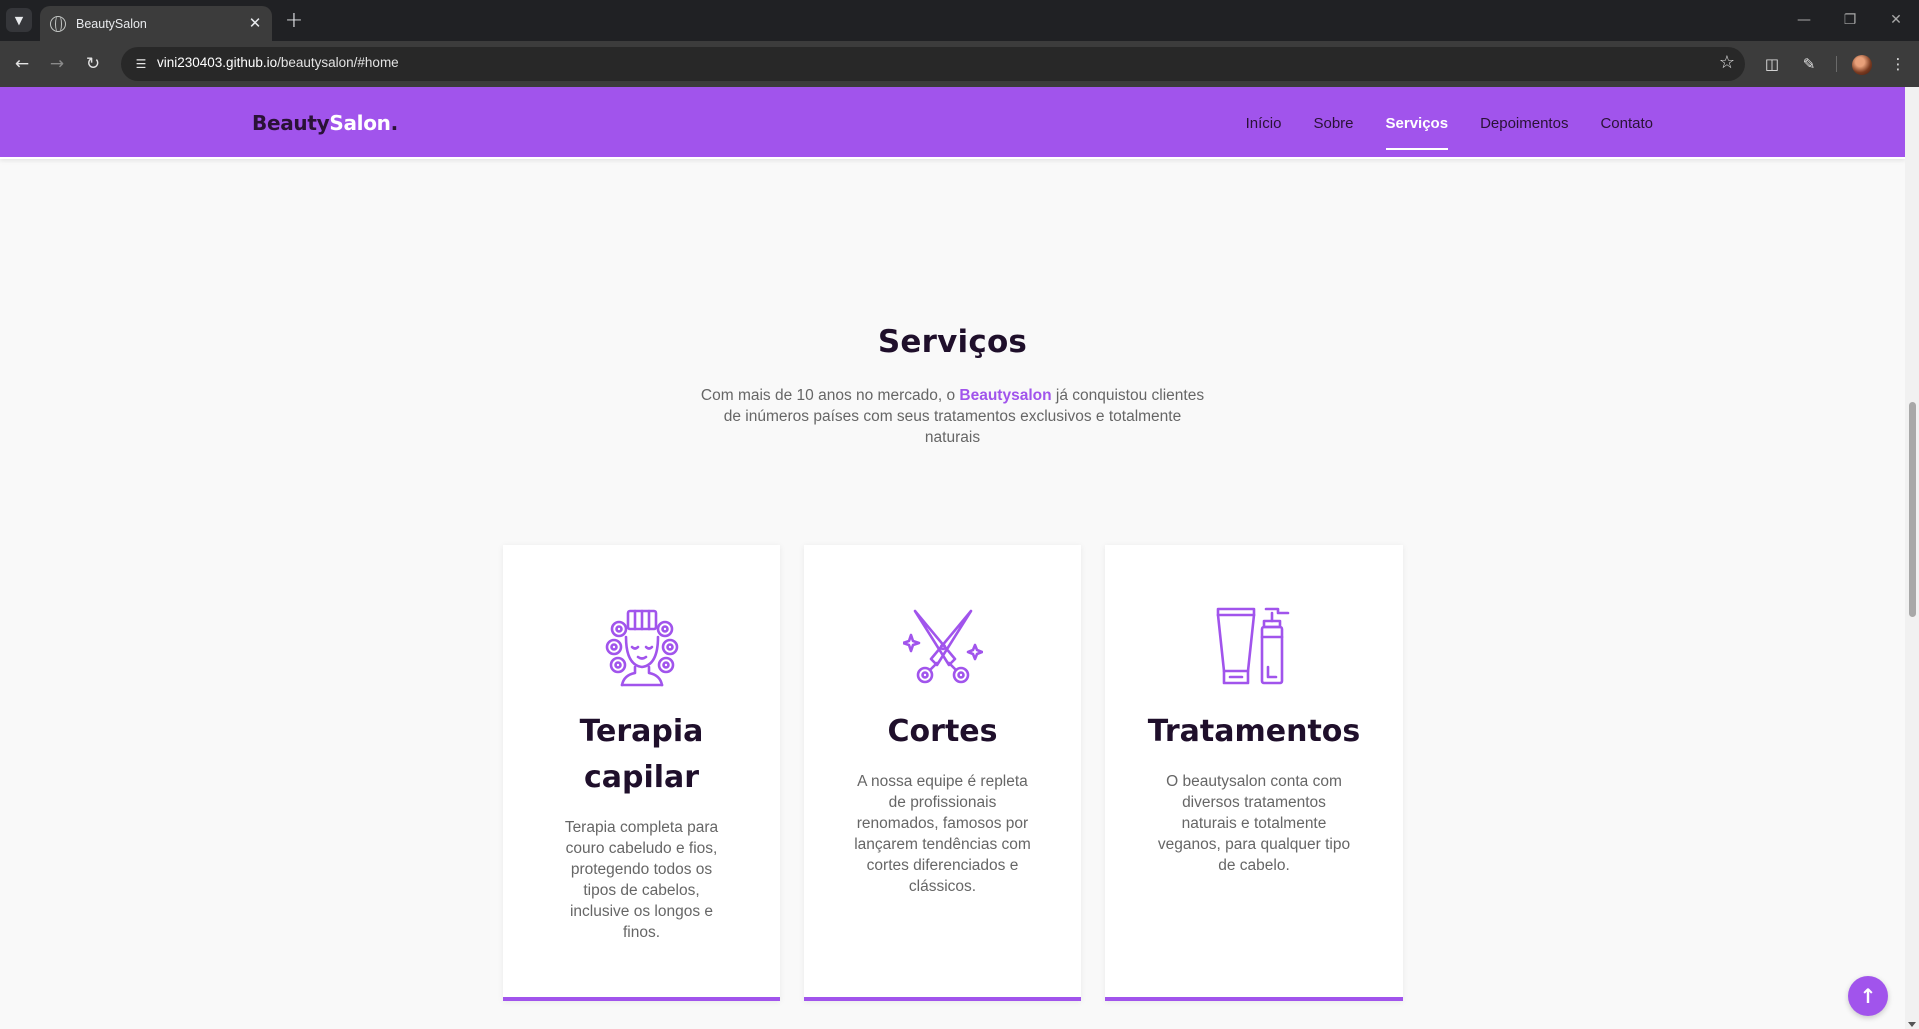  What do you see at coordinates (1333, 123) in the screenshot?
I see `nav-link-sobre: Sobre` at bounding box center [1333, 123].